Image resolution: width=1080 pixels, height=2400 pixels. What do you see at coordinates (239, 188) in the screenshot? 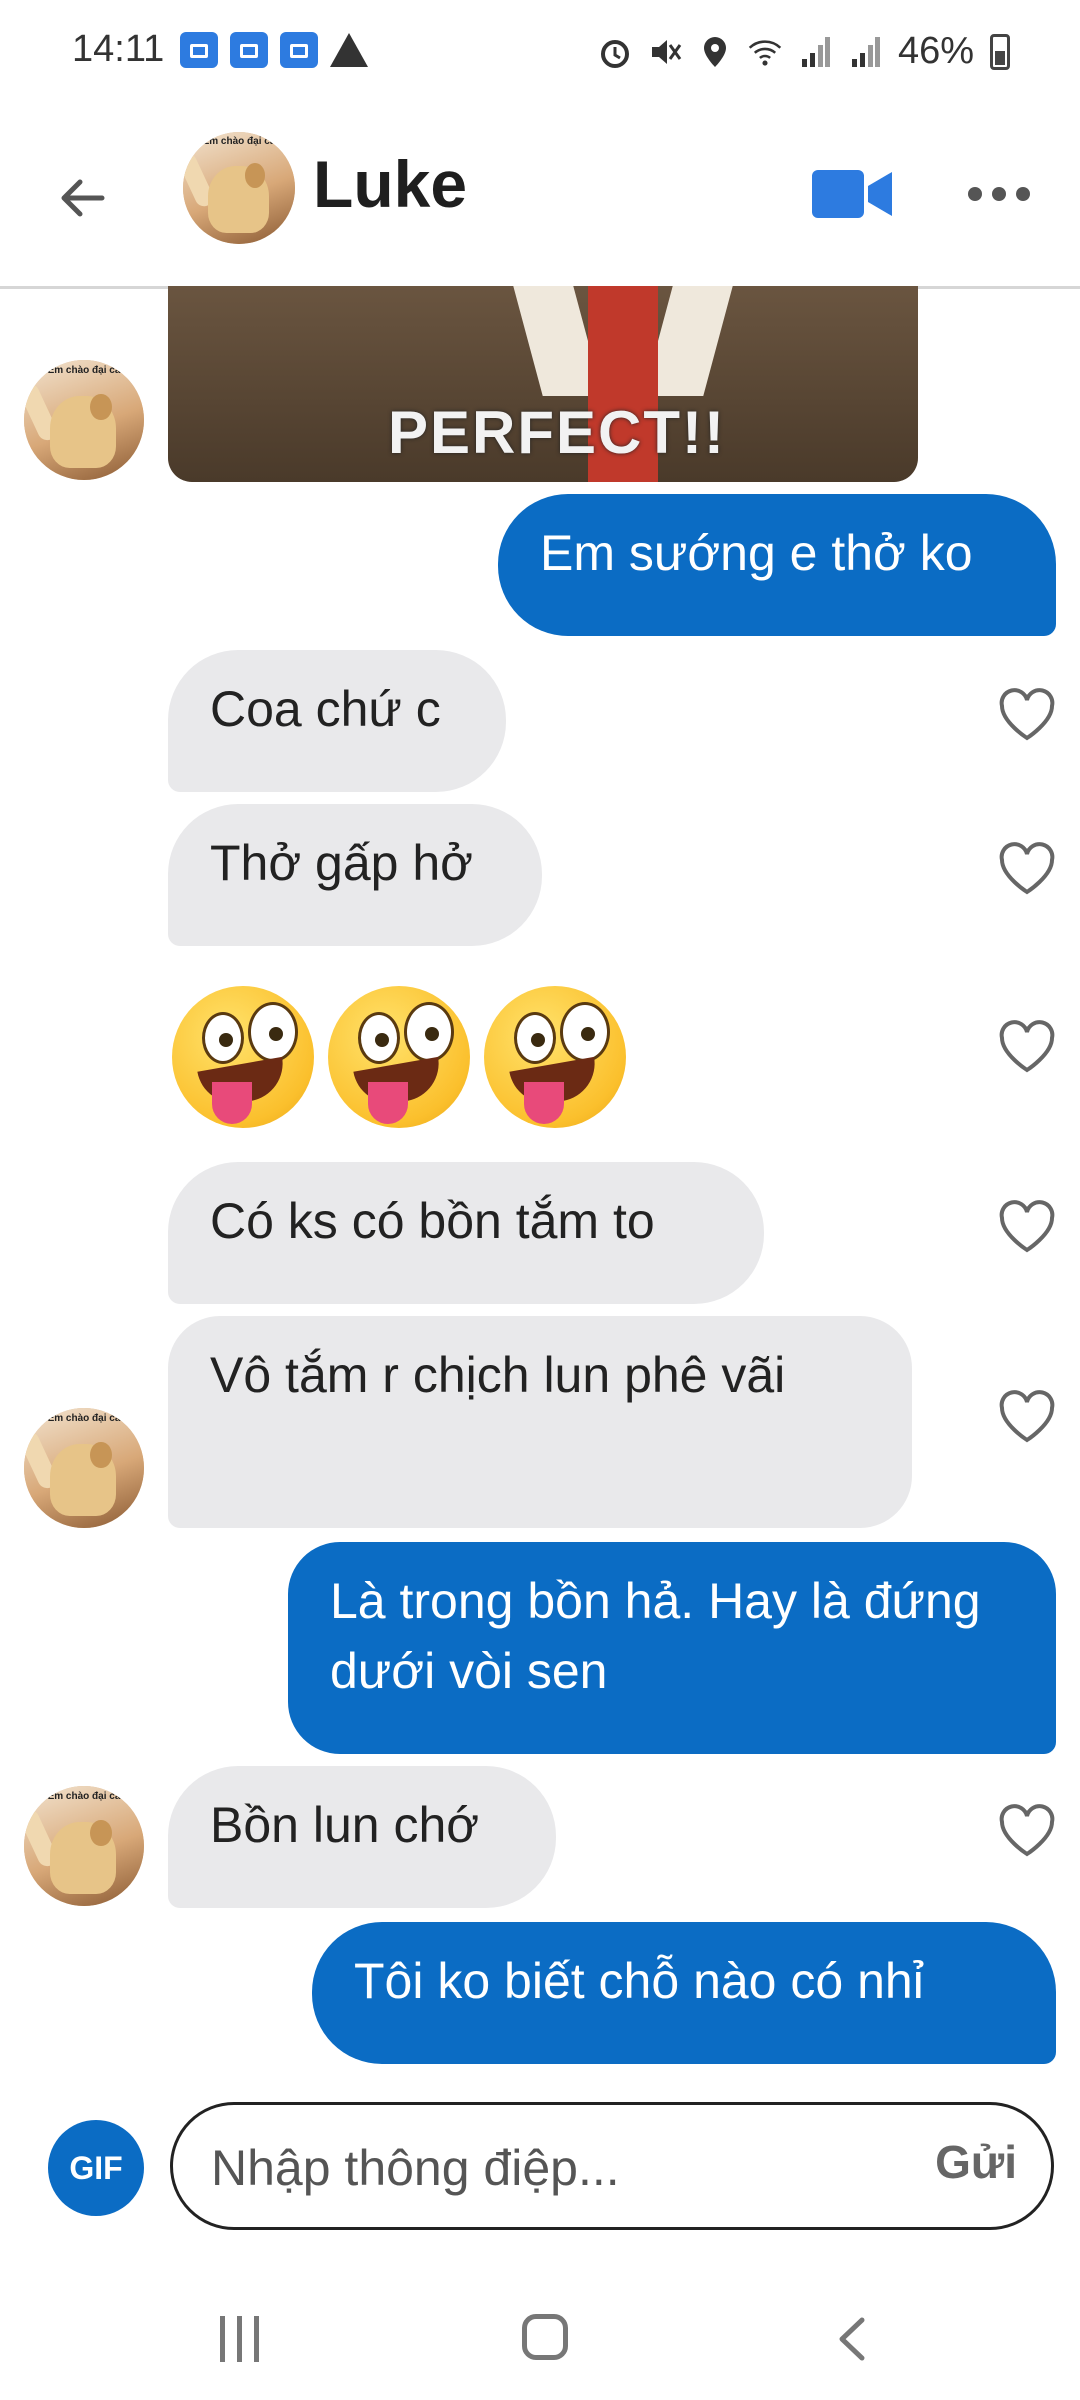
I see `contact-avatar: Em chào đại ca` at bounding box center [239, 188].